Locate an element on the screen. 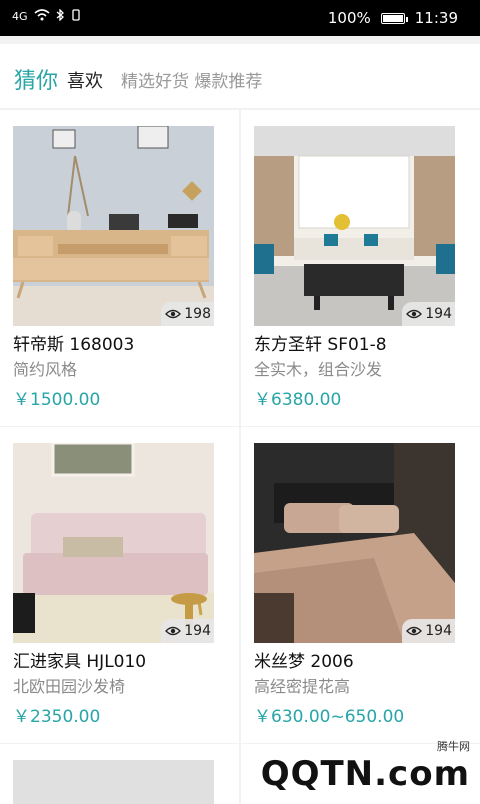 The image size is (480, 804). product-desc: 简约风格 is located at coordinates (45, 368).